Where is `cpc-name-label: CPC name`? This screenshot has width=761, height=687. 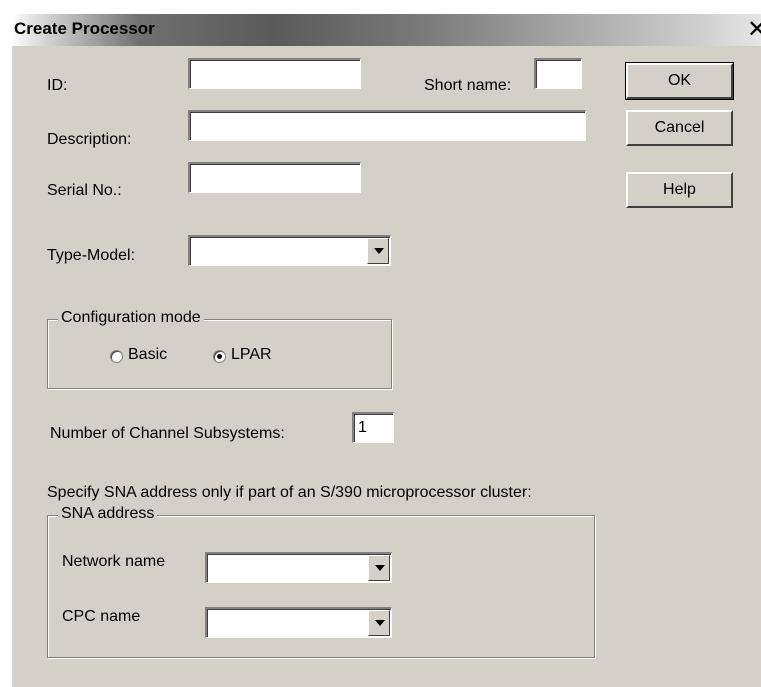 cpc-name-label: CPC name is located at coordinates (101, 616).